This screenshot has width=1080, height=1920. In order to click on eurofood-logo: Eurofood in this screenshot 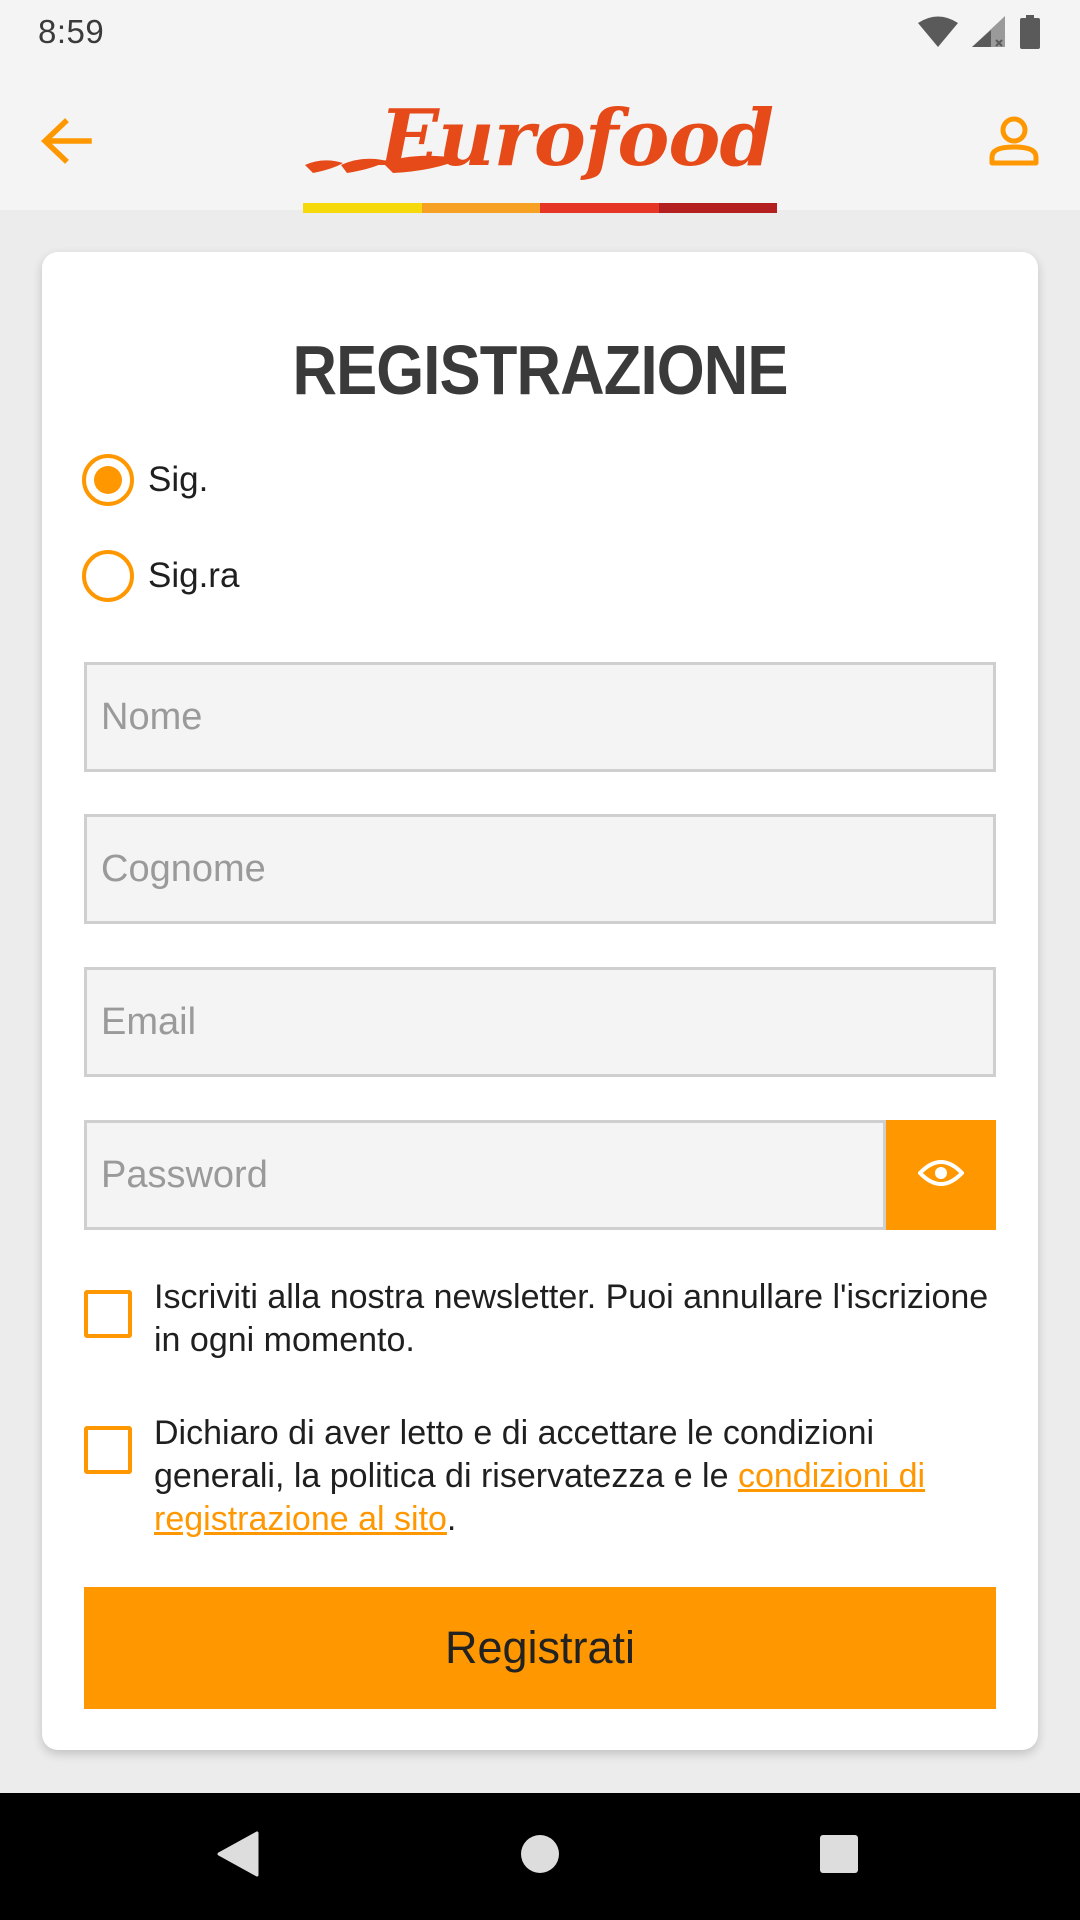, I will do `click(540, 148)`.